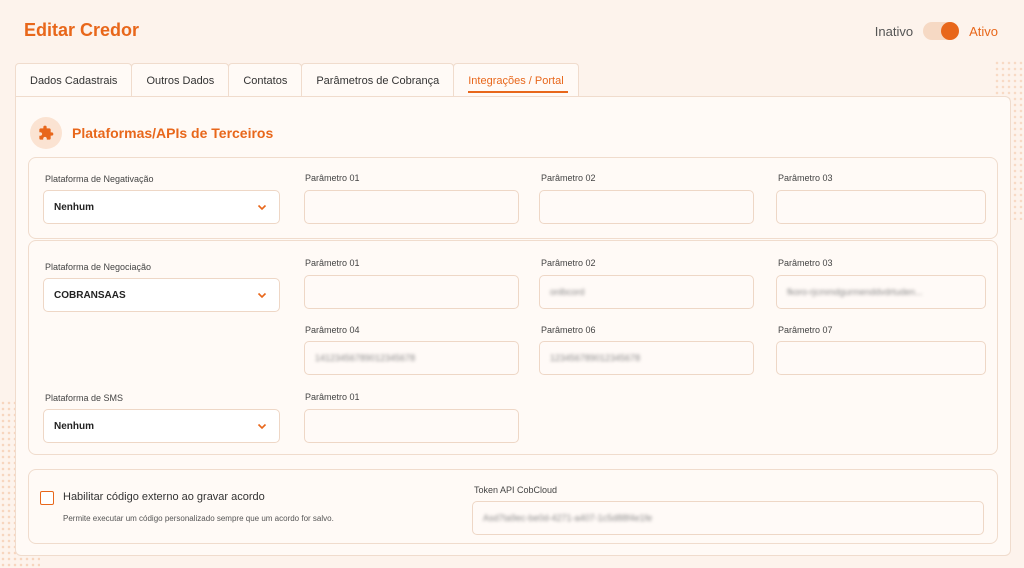 The height and width of the screenshot is (568, 1024). Describe the element at coordinates (805, 178) in the screenshot. I see `negativacao-param03-label: Parâmetro 03` at that location.